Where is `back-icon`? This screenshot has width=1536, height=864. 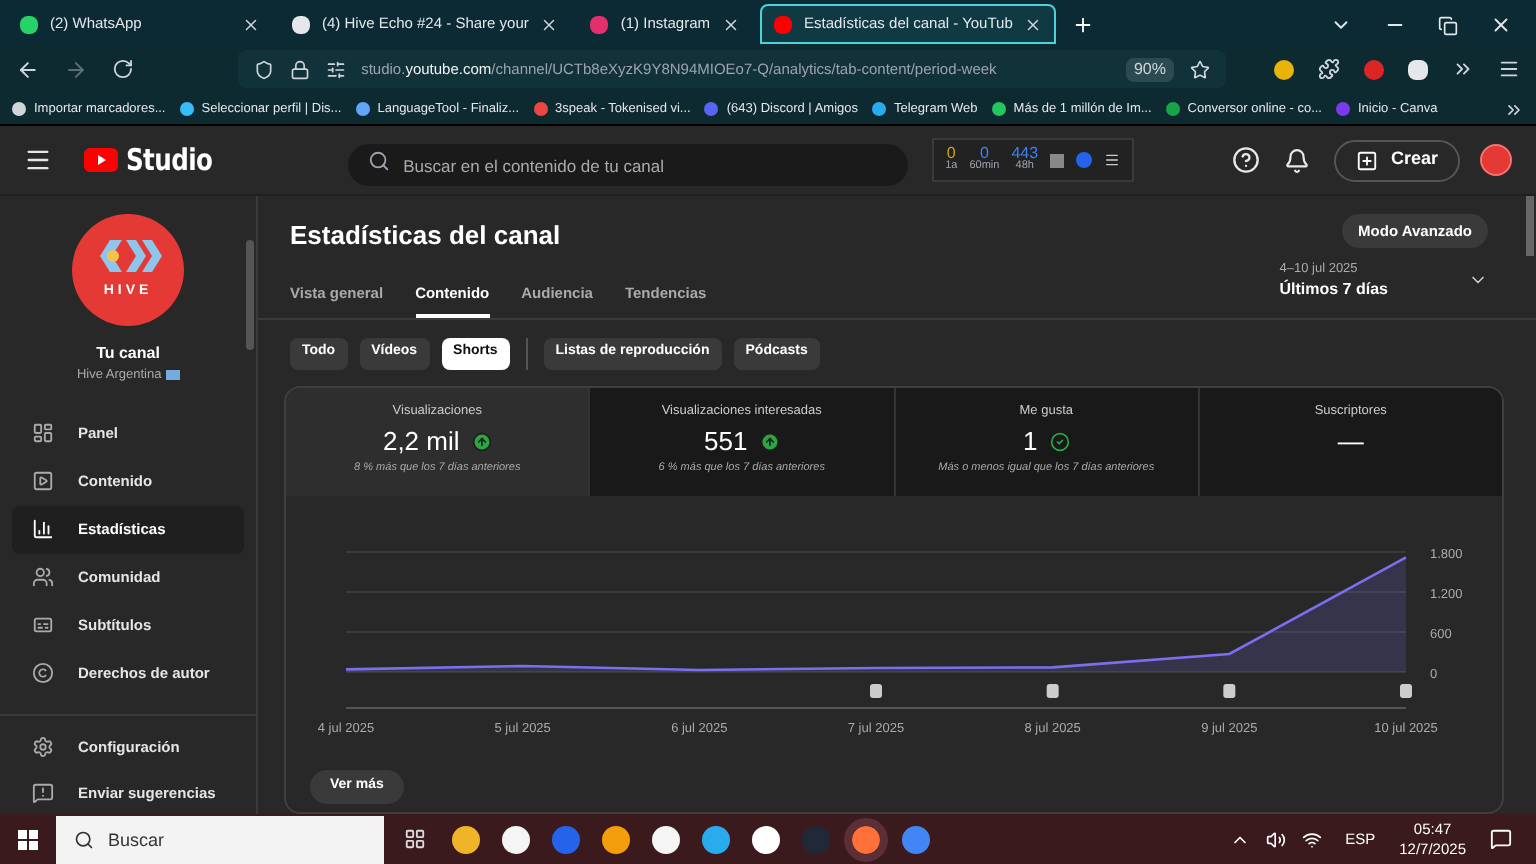
back-icon is located at coordinates (28, 69).